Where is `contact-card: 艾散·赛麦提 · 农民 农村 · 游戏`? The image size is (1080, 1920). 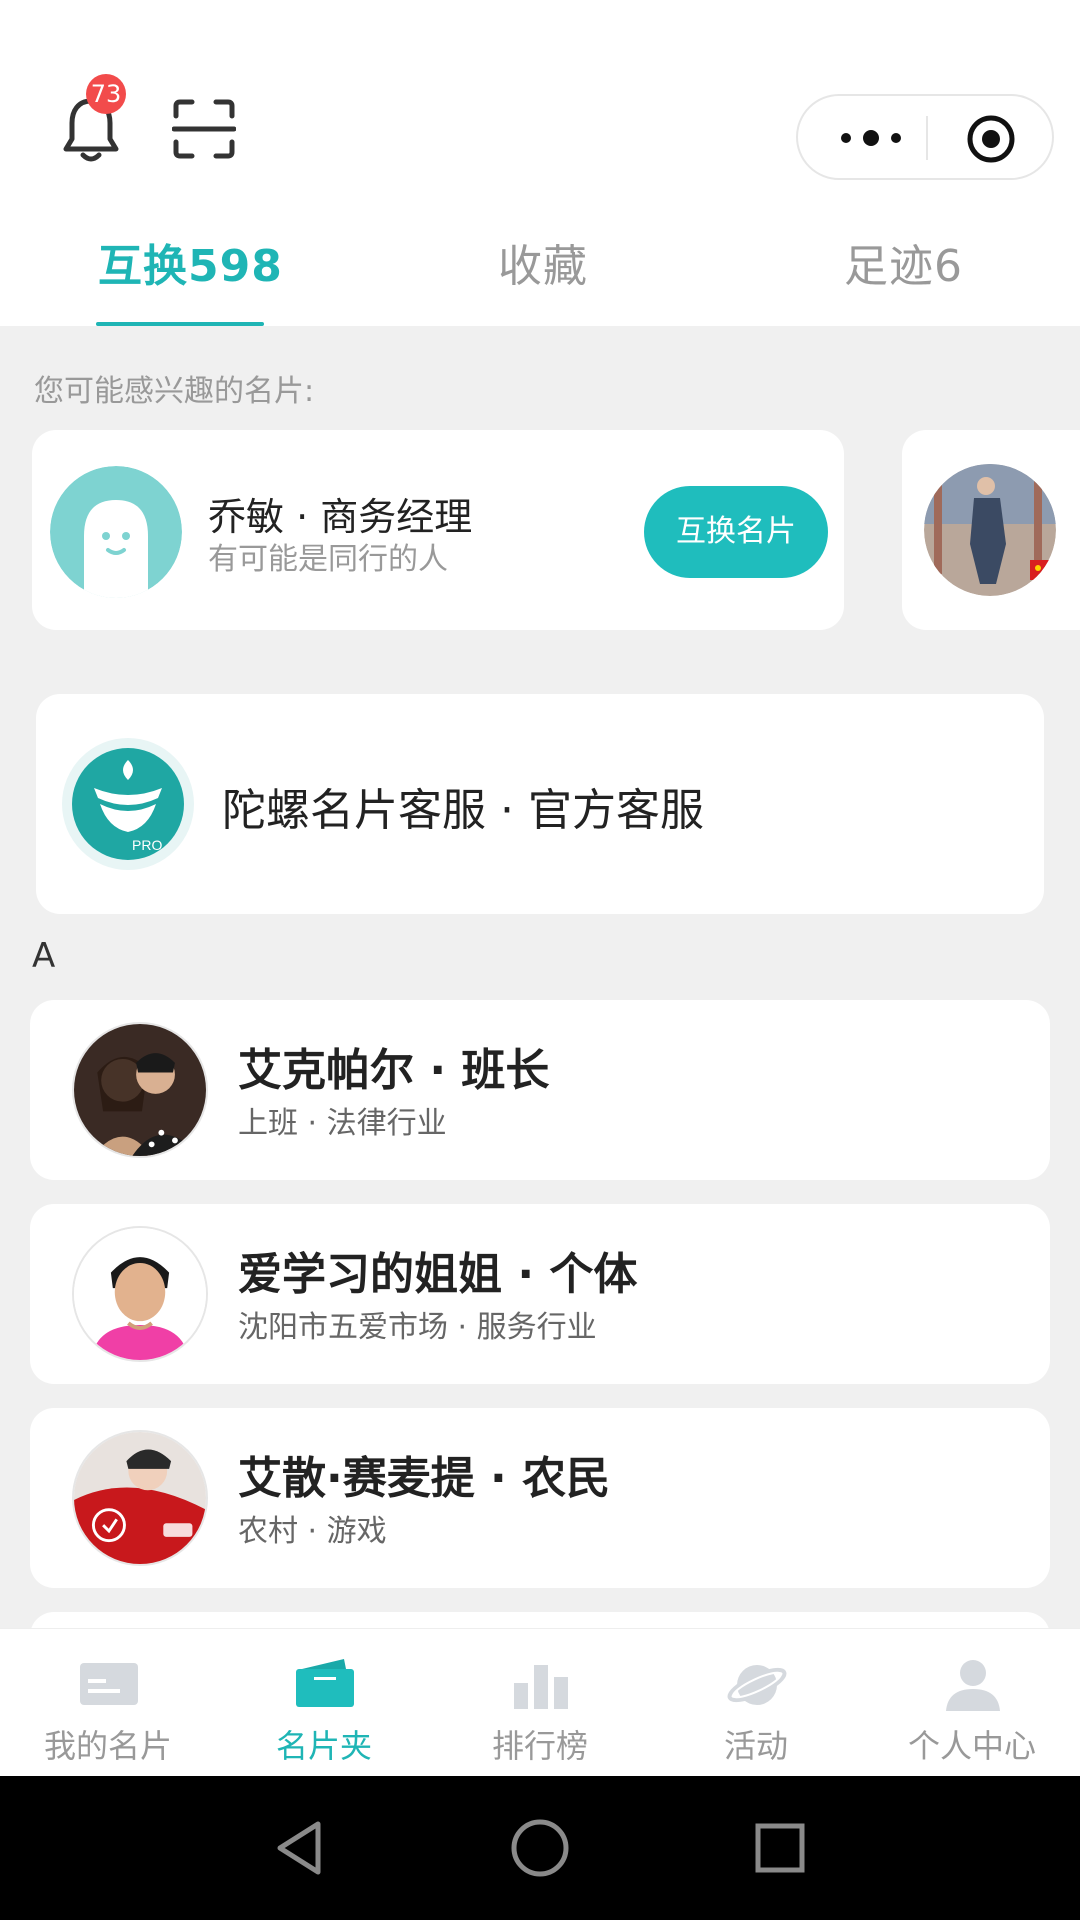 contact-card: 艾散·赛麦提 · 农民 农村 · 游戏 is located at coordinates (540, 1498).